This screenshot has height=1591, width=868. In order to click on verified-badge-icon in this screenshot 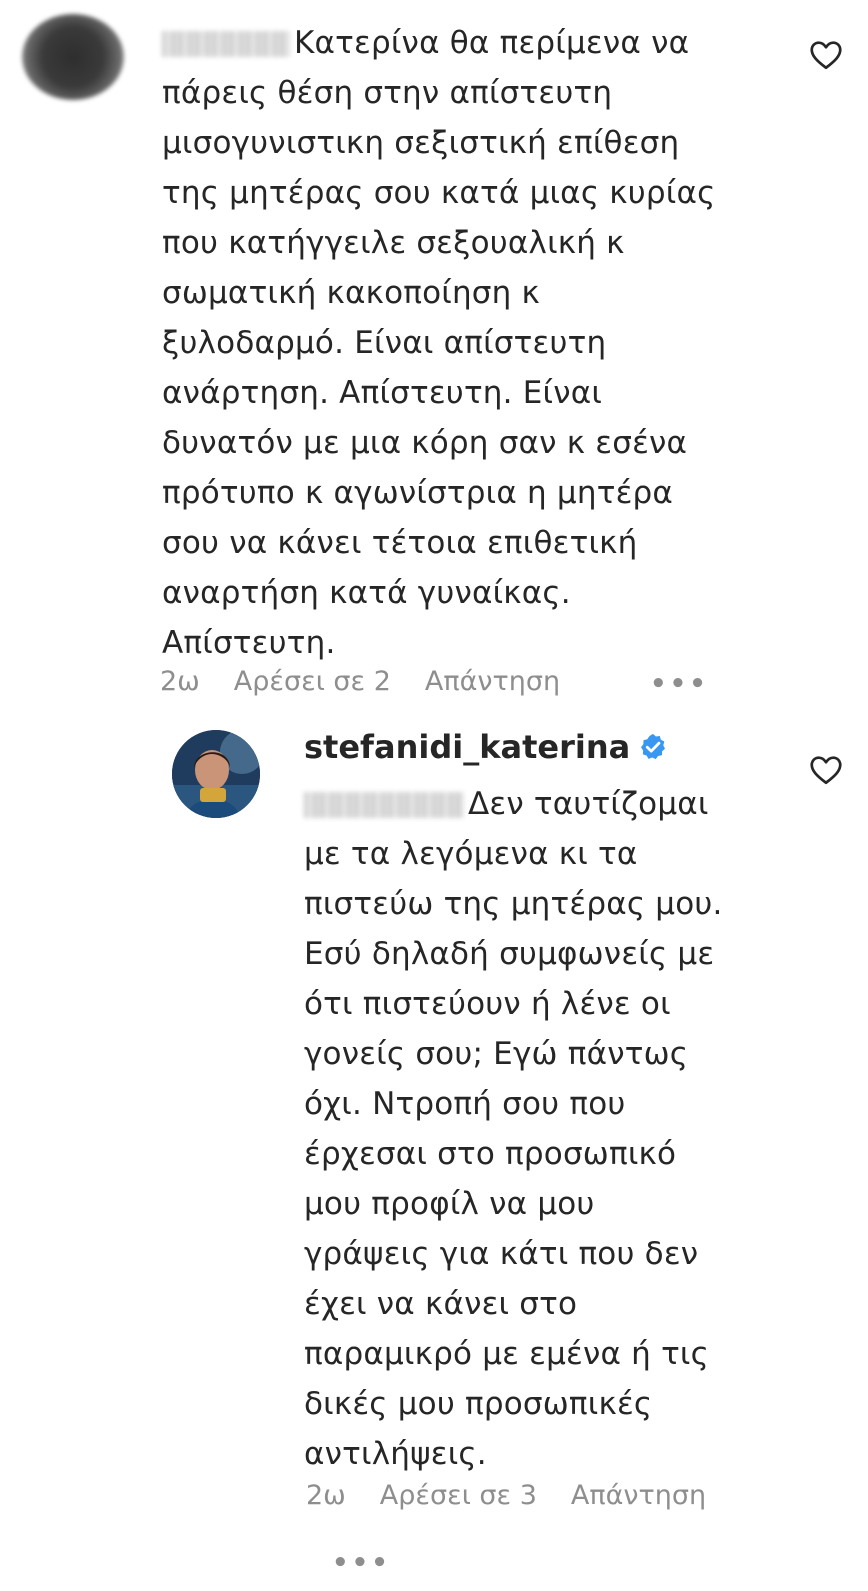, I will do `click(653, 746)`.